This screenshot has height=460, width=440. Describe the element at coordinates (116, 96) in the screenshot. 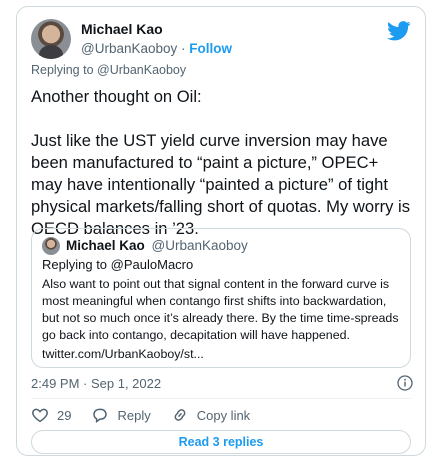

I see `tweet-paragraph: Another thought on Oil:` at that location.